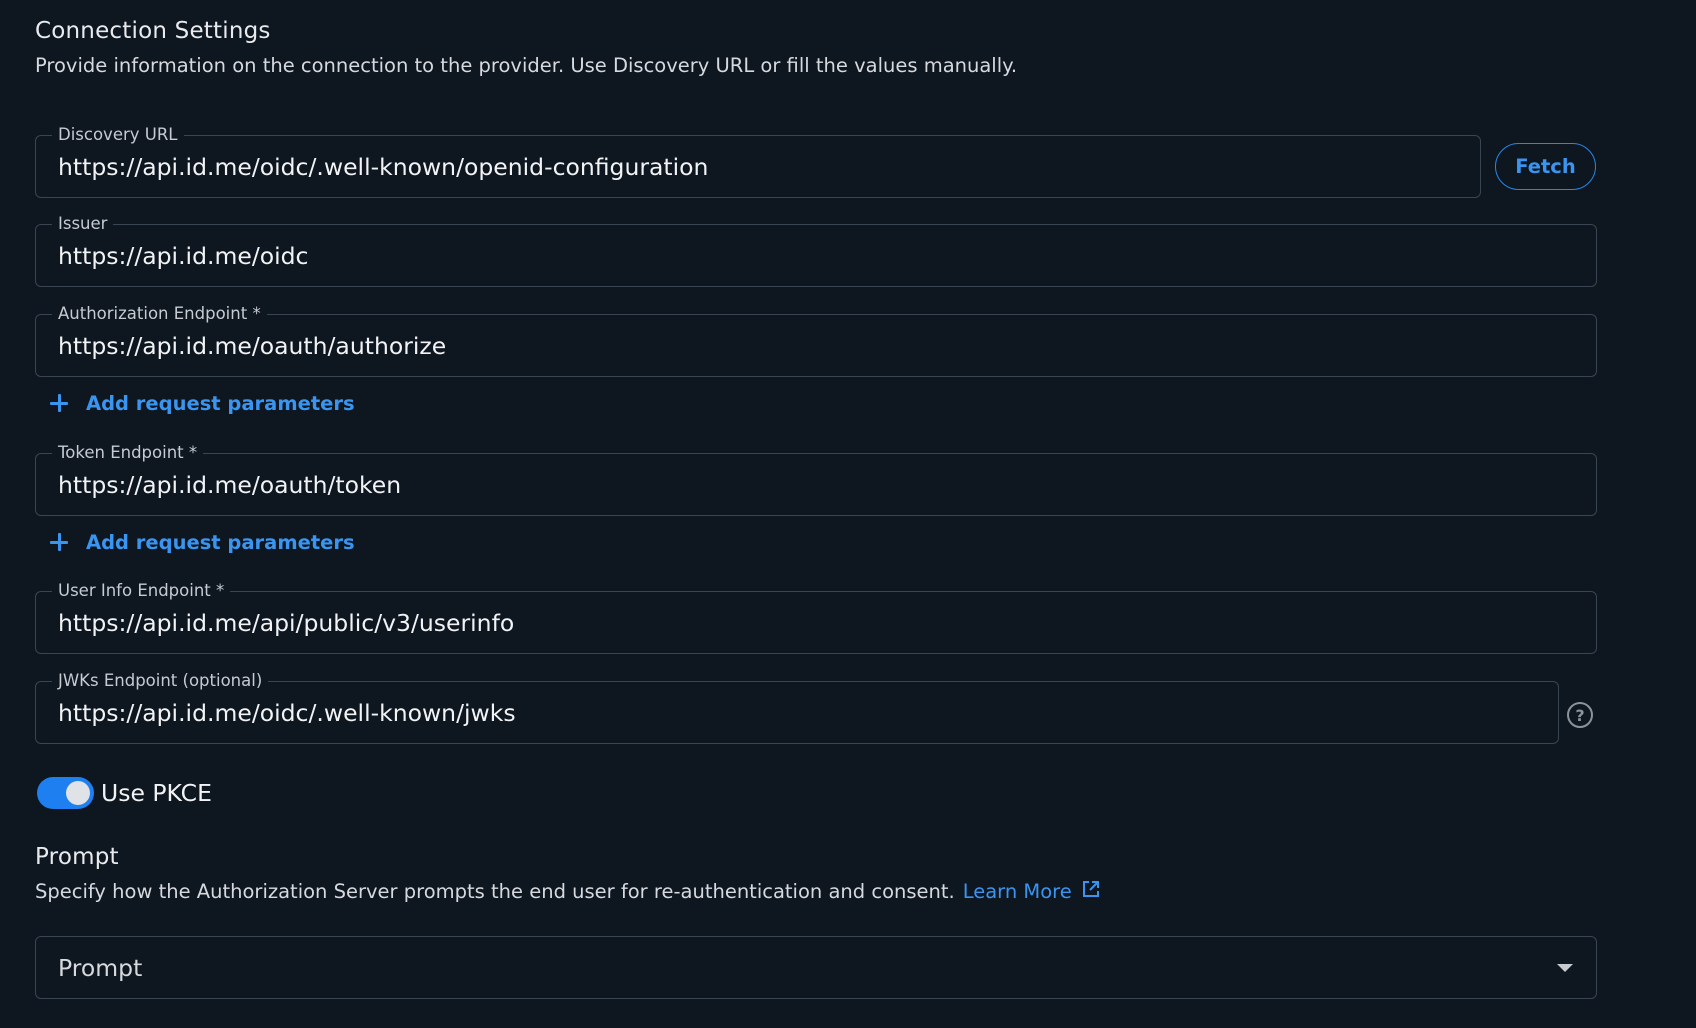 This screenshot has width=1696, height=1028. Describe the element at coordinates (183, 256) in the screenshot. I see `issuer-value: https://api.id.me/oidc` at that location.